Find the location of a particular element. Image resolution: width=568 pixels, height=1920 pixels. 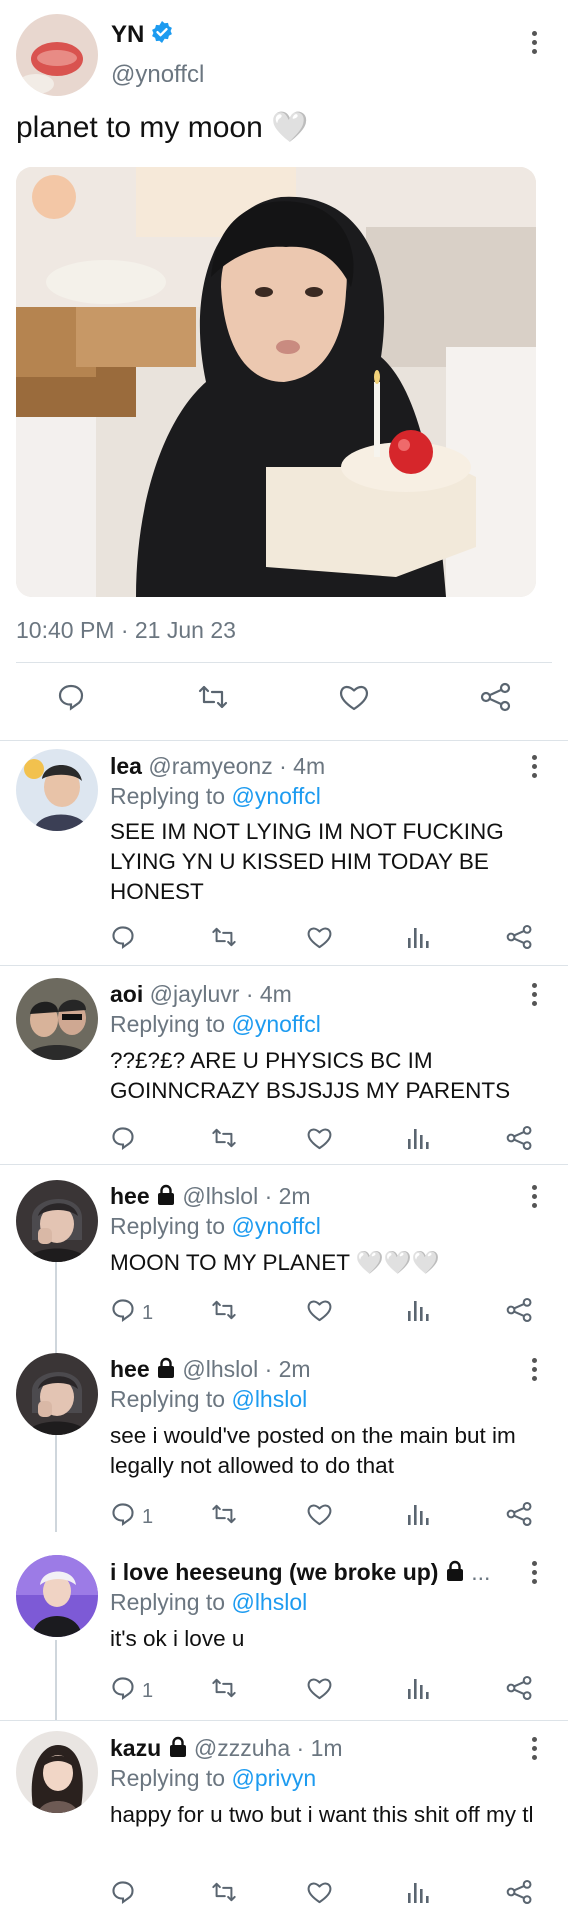

reply-display-name: i love heeseung (we broke up) is located at coordinates (274, 1572).